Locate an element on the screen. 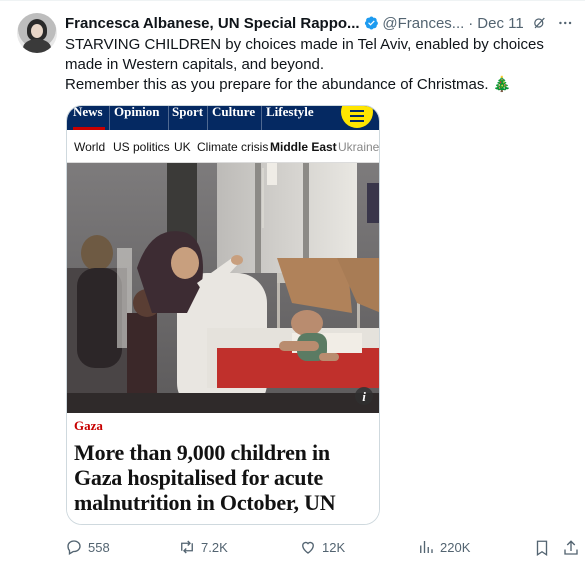  reply-button: 558 is located at coordinates (87, 547).